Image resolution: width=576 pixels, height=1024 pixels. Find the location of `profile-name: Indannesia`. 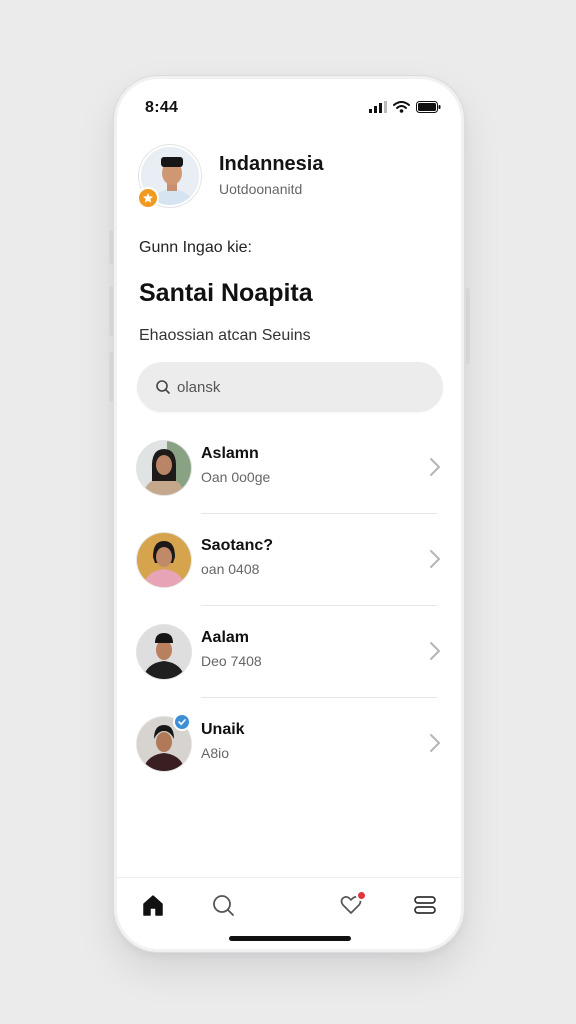

profile-name: Indannesia is located at coordinates (271, 164).